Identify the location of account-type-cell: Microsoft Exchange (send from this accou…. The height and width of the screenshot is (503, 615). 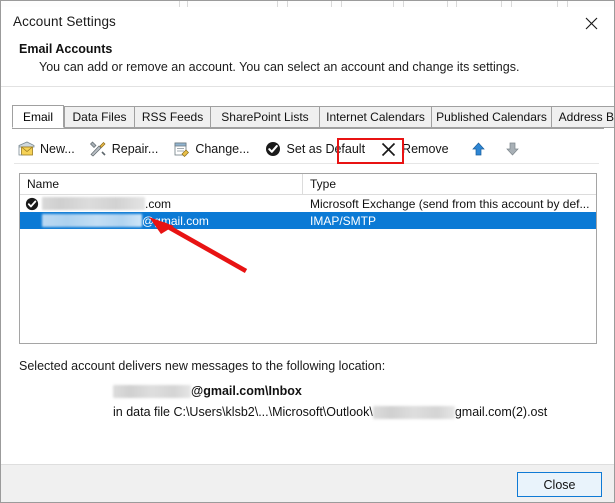
(450, 203).